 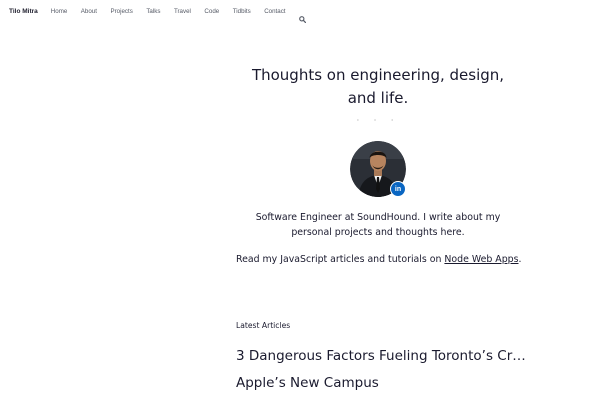 I want to click on profile-avatar-container: in, so click(x=378, y=169).